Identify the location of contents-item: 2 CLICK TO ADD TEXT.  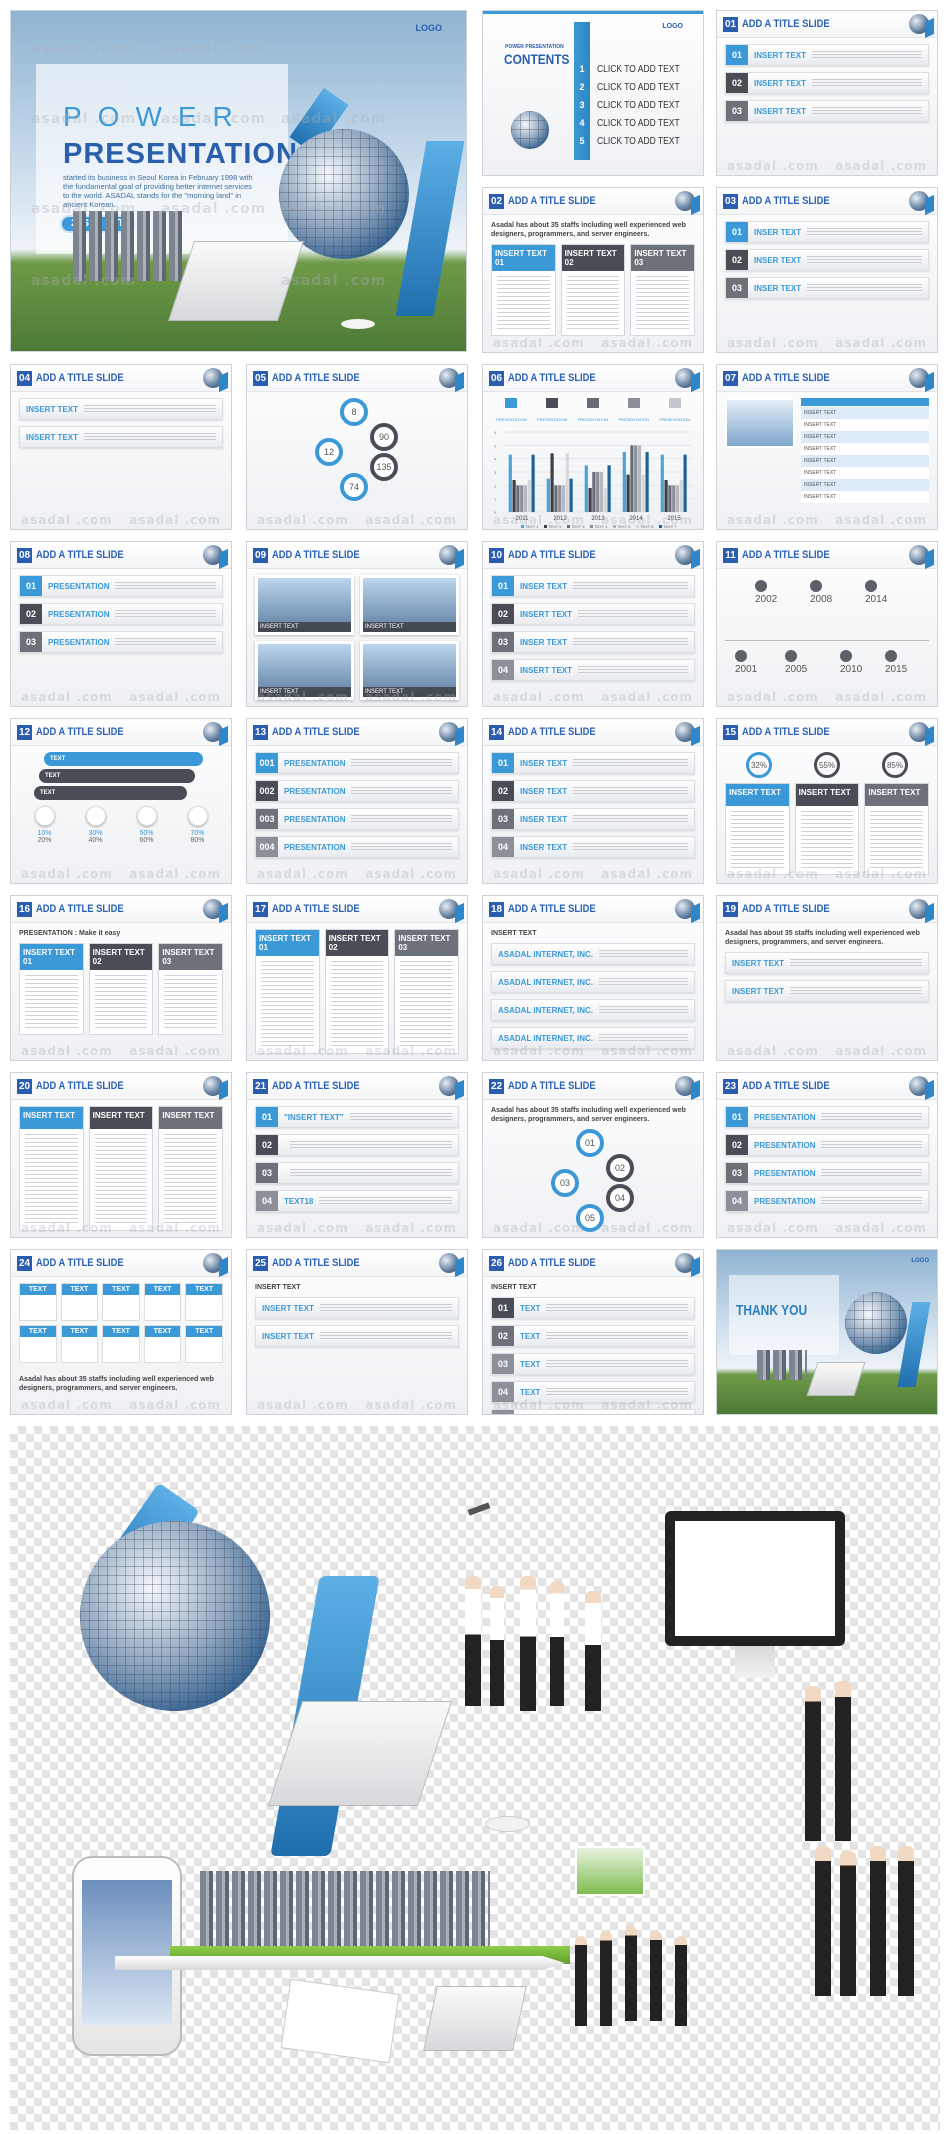
(634, 87).